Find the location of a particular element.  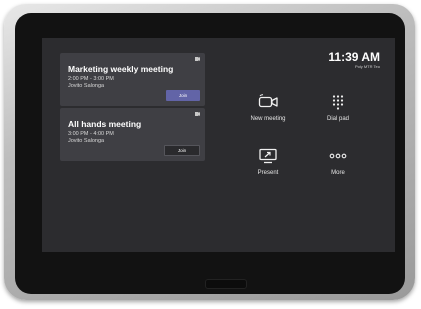

room-device-name: Poly MTR Teo is located at coordinates (367, 66).